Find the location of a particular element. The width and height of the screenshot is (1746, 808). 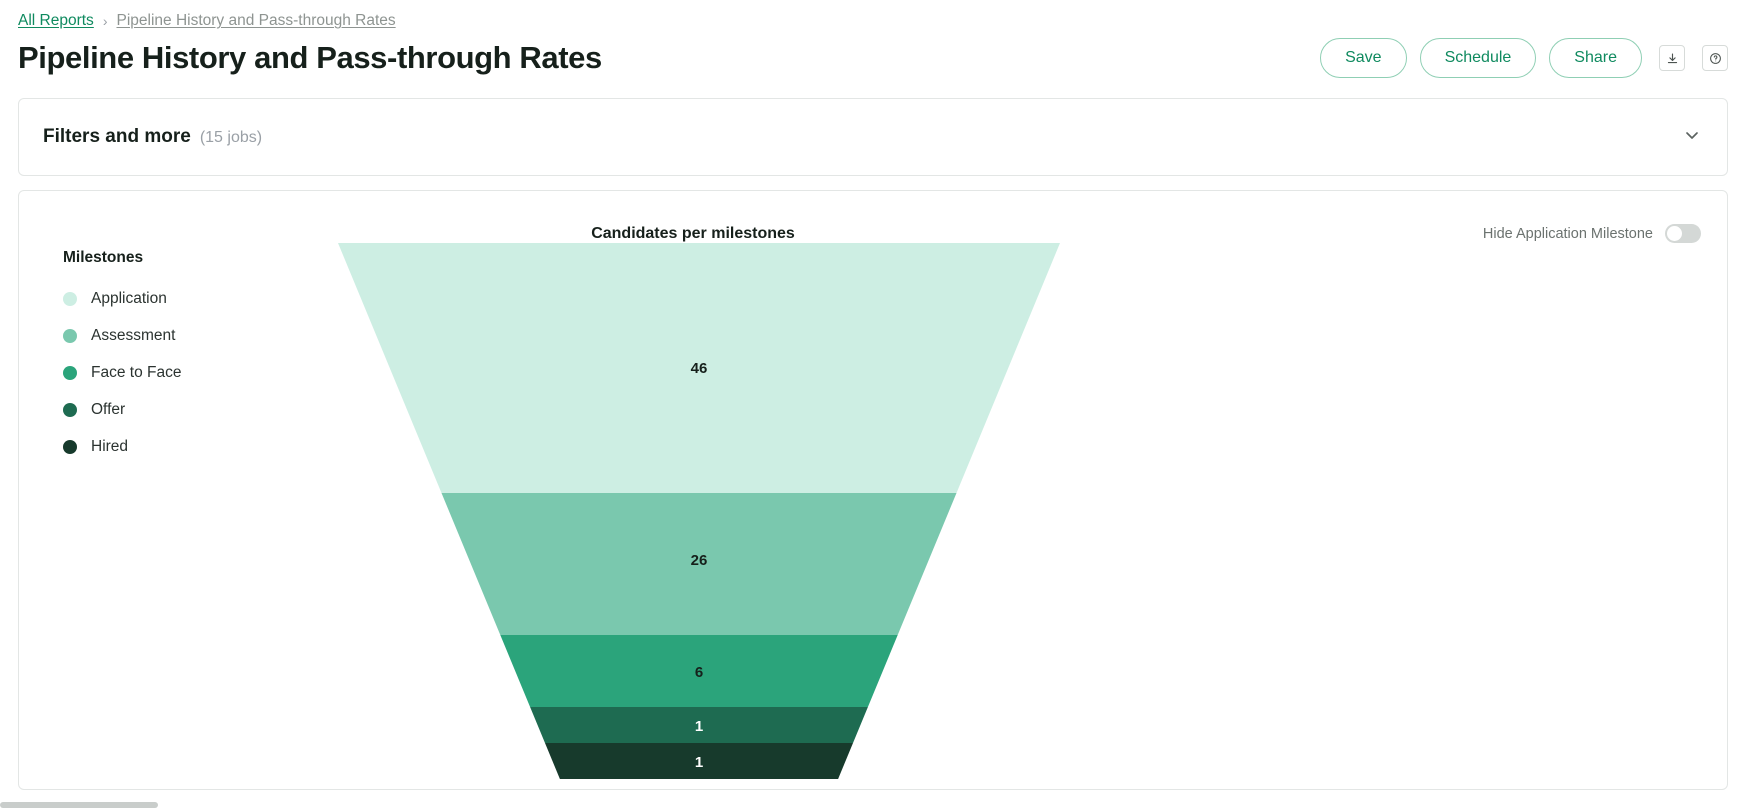

hide-application-milestone-control: Hide Application Milestone is located at coordinates (1592, 233).